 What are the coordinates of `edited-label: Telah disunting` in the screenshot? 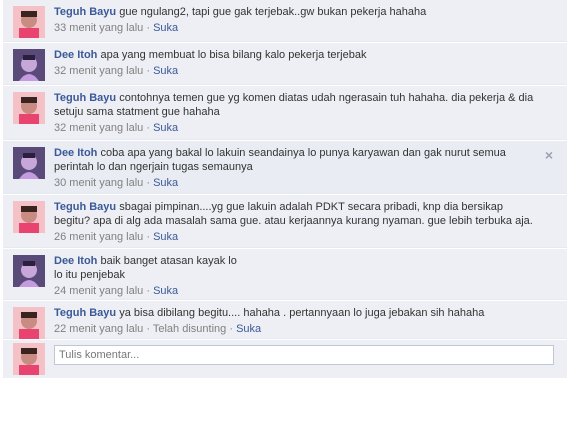 It's located at (189, 329).